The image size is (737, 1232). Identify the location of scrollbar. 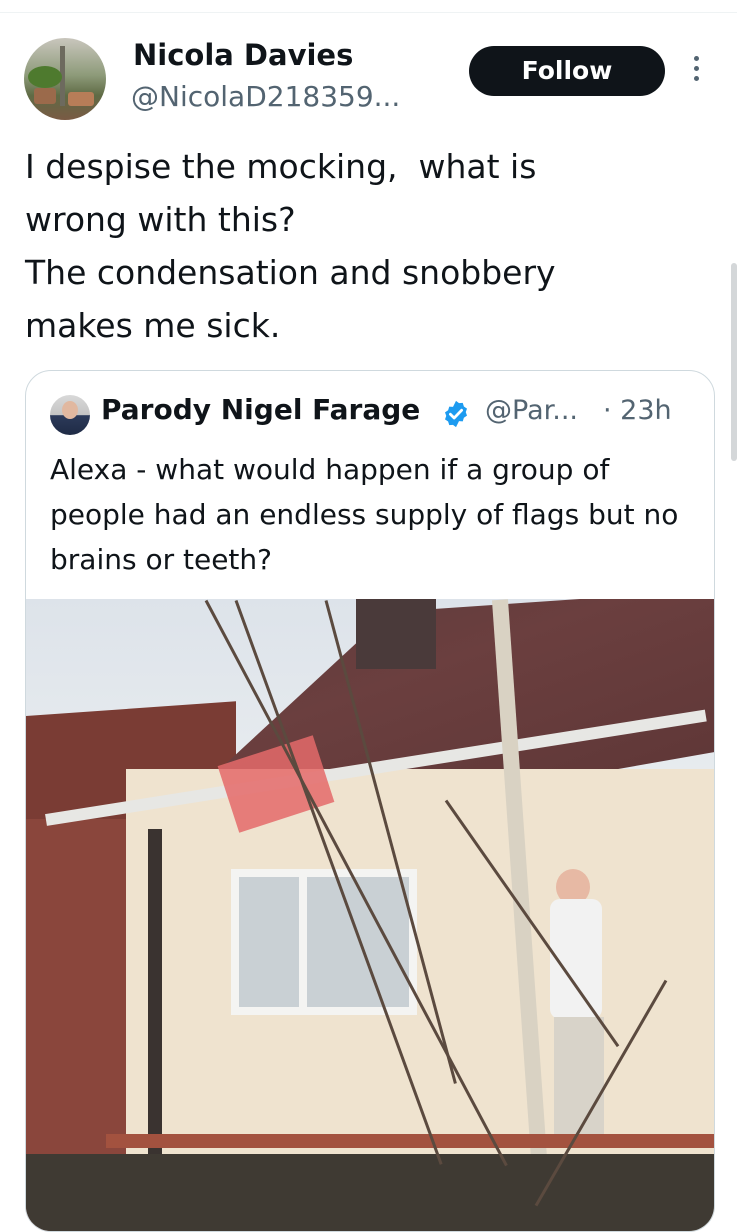
(734, 362).